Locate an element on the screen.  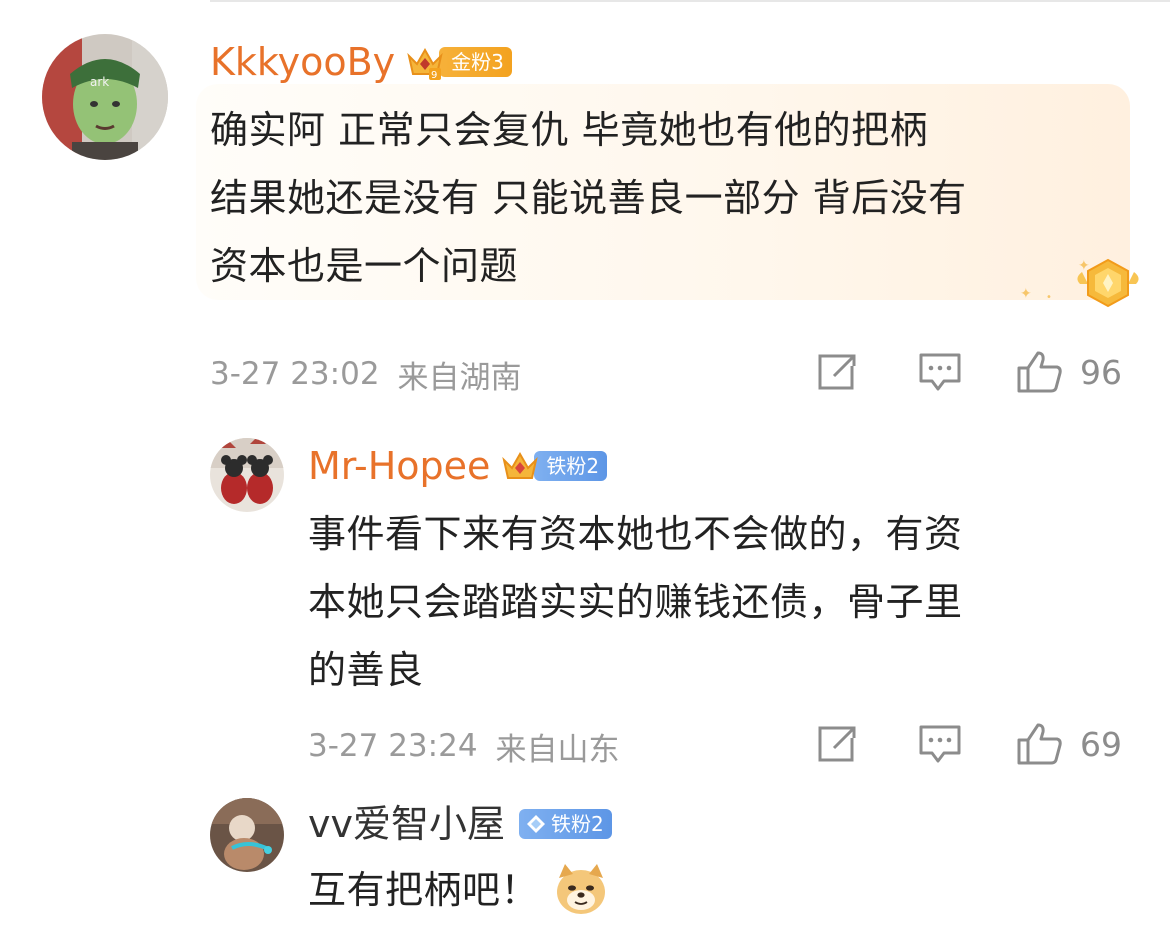
comment-meta: 3-27 23:24 来自山东 is located at coordinates (464, 746).